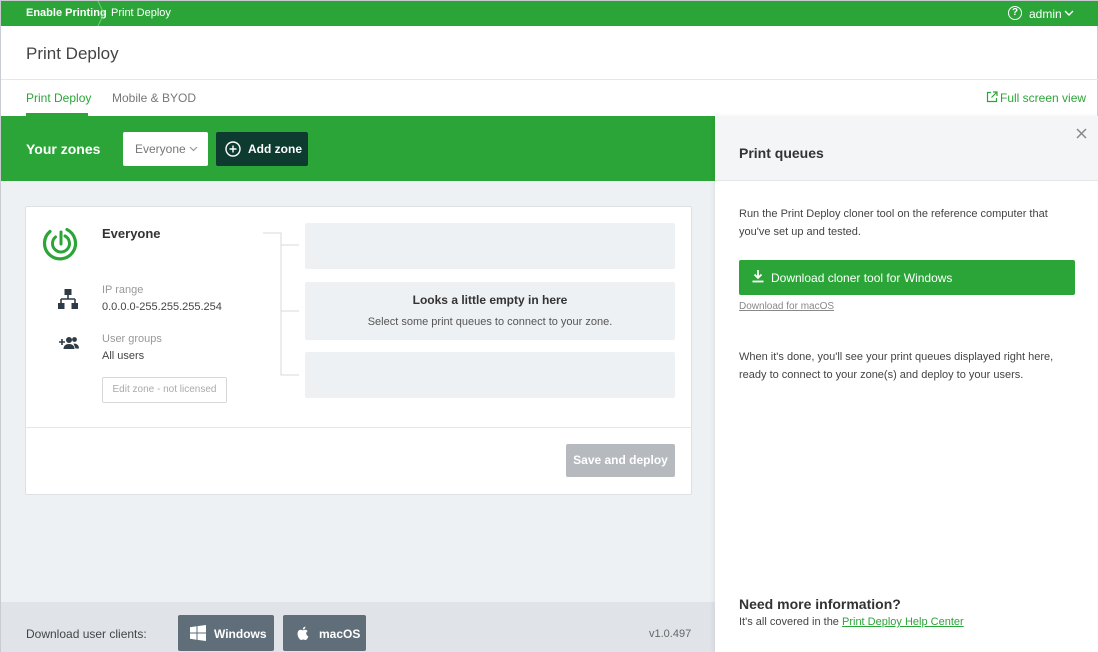 Image resolution: width=1098 pixels, height=652 pixels. What do you see at coordinates (60, 244) in the screenshot?
I see `zone-power-icon` at bounding box center [60, 244].